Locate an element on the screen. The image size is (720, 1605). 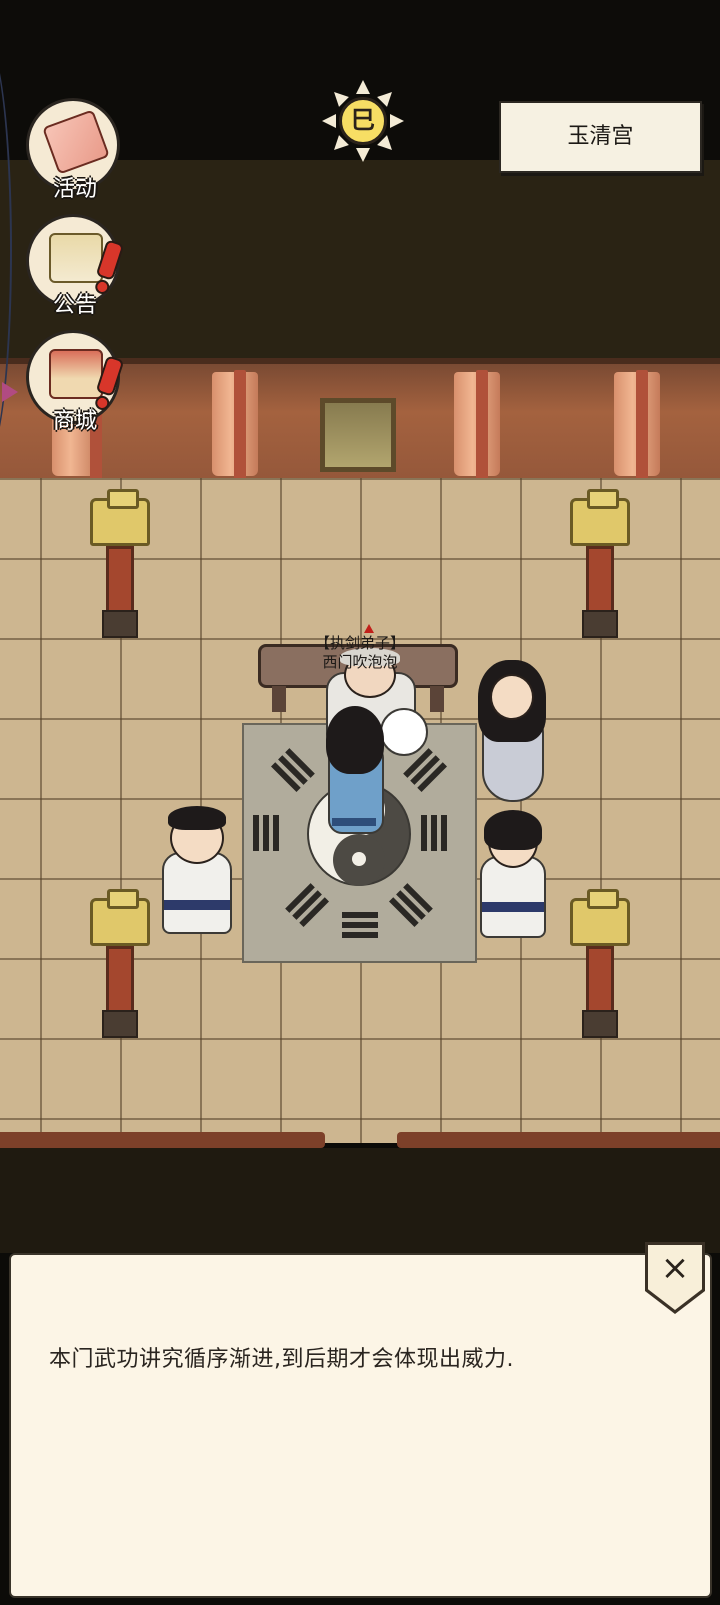
time-of-day-sun-icon: 巳 is located at coordinates (363, 121).